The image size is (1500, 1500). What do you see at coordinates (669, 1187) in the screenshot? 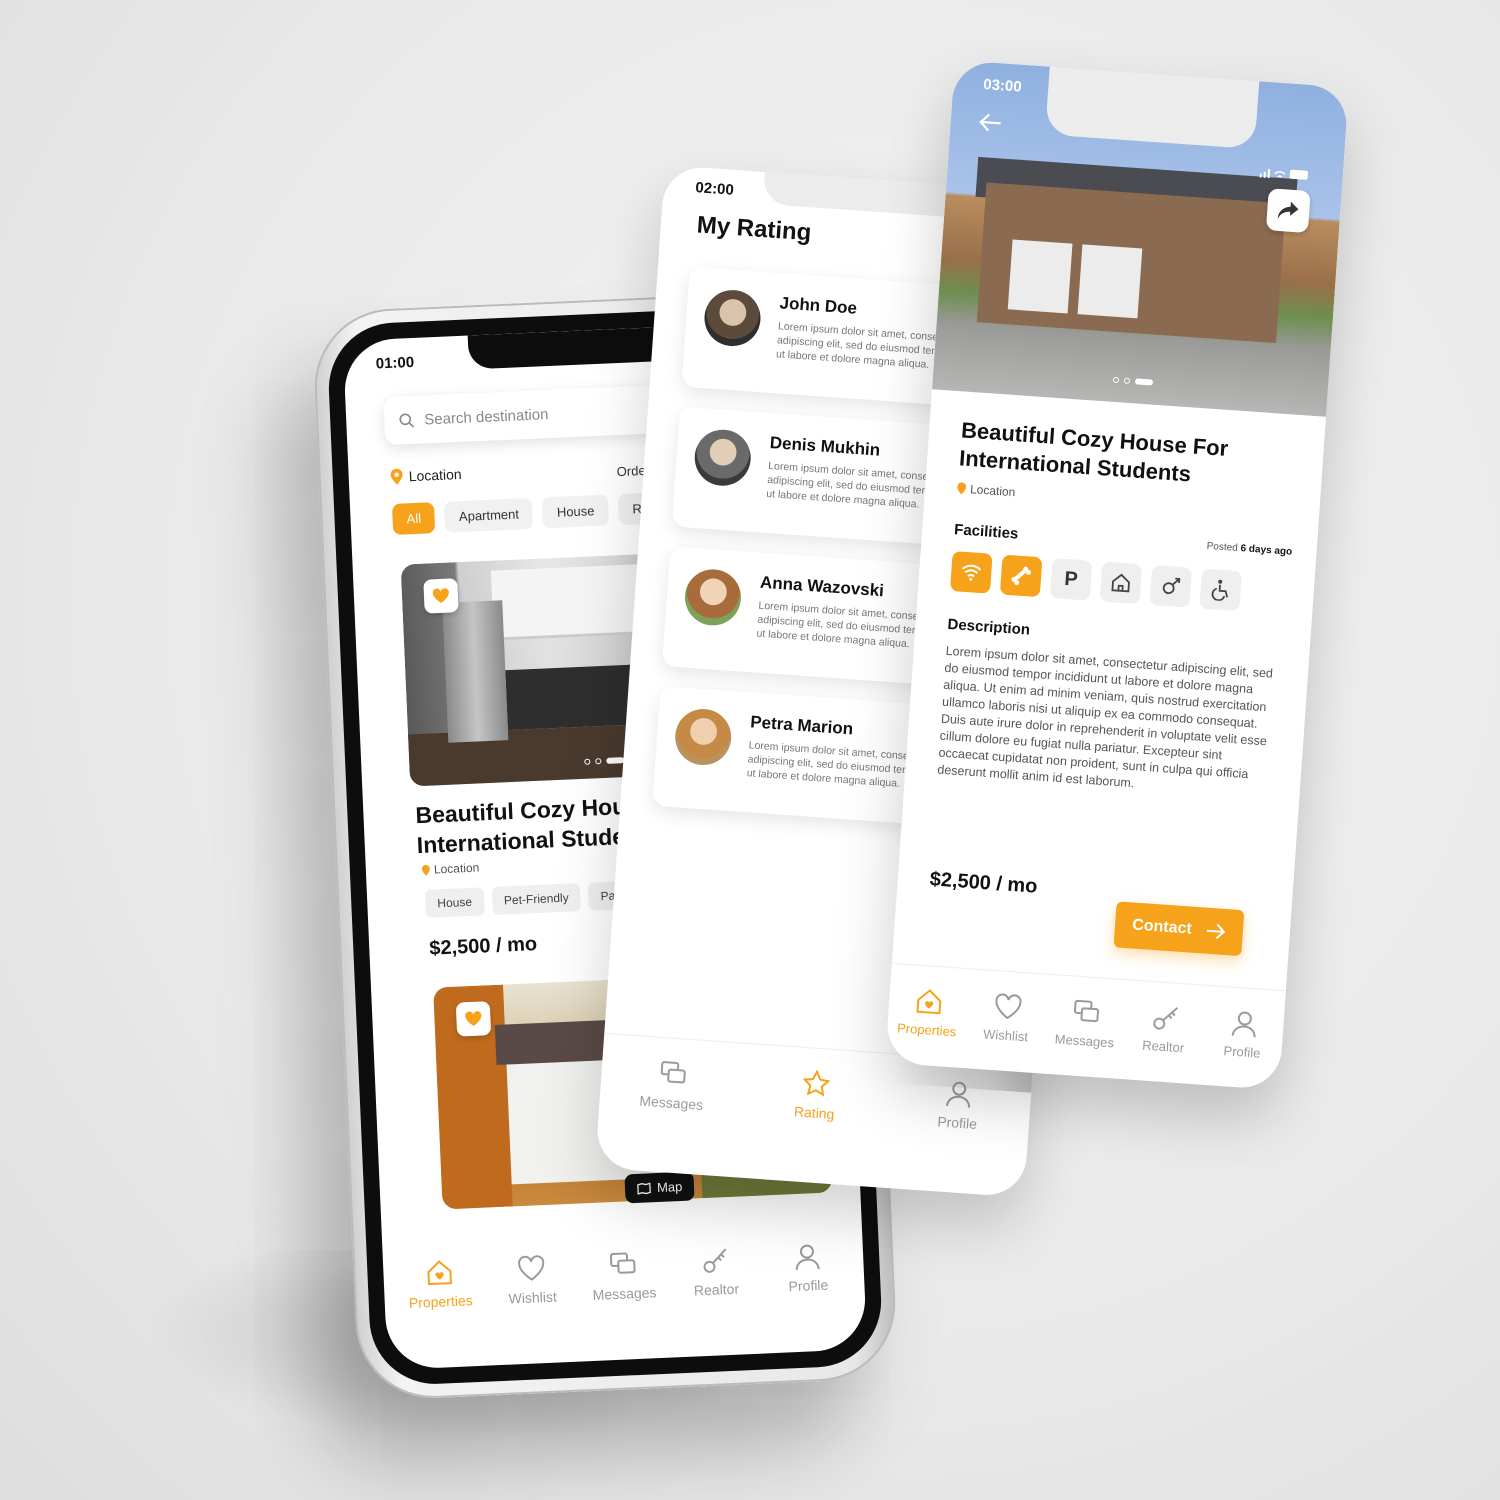
I see `map-label: Map` at bounding box center [669, 1187].